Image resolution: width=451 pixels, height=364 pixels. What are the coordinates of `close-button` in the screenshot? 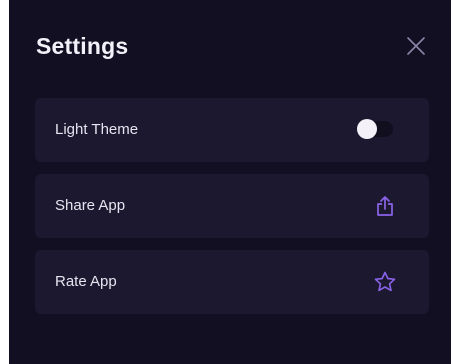 It's located at (416, 46).